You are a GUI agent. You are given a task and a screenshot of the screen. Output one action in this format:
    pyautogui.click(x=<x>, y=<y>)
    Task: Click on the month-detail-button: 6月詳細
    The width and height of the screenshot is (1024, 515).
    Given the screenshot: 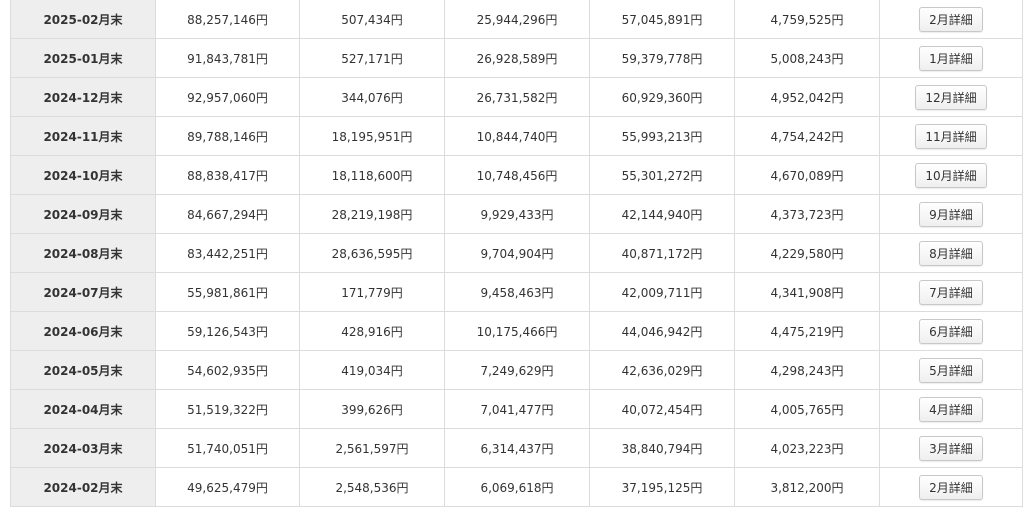 What is the action you would take?
    pyautogui.click(x=951, y=331)
    